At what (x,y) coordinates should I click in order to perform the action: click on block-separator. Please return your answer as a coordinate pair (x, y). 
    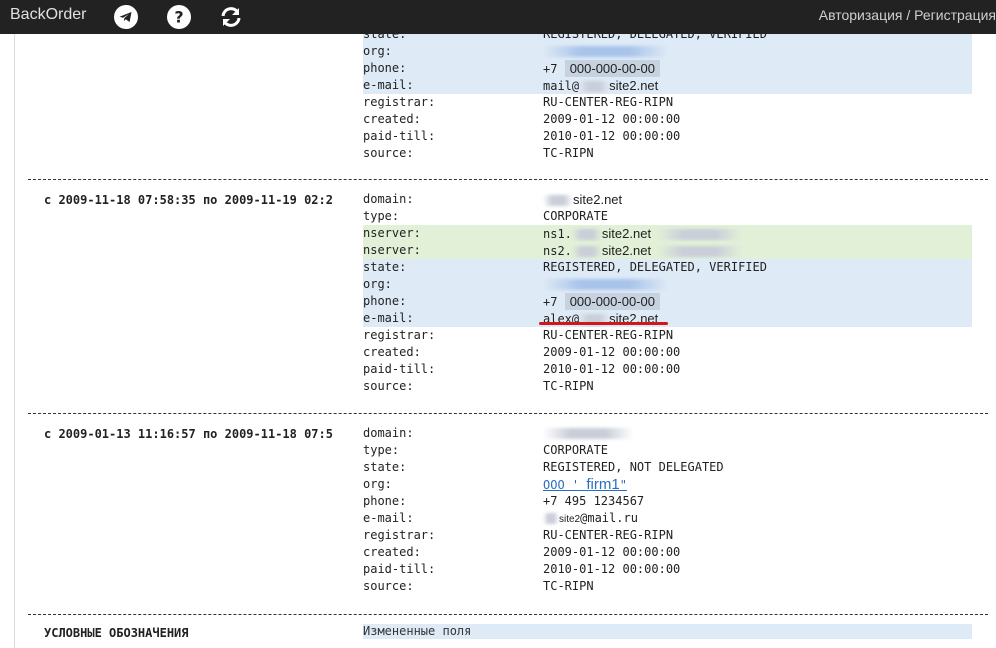
    Looking at the image, I should click on (508, 179).